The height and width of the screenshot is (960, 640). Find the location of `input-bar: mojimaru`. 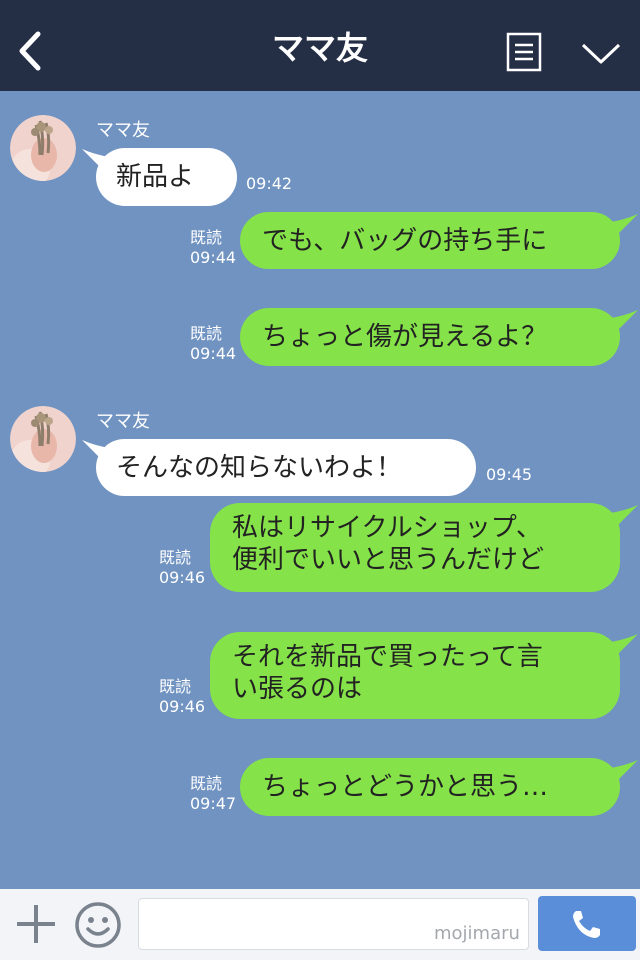

input-bar: mojimaru is located at coordinates (320, 924).